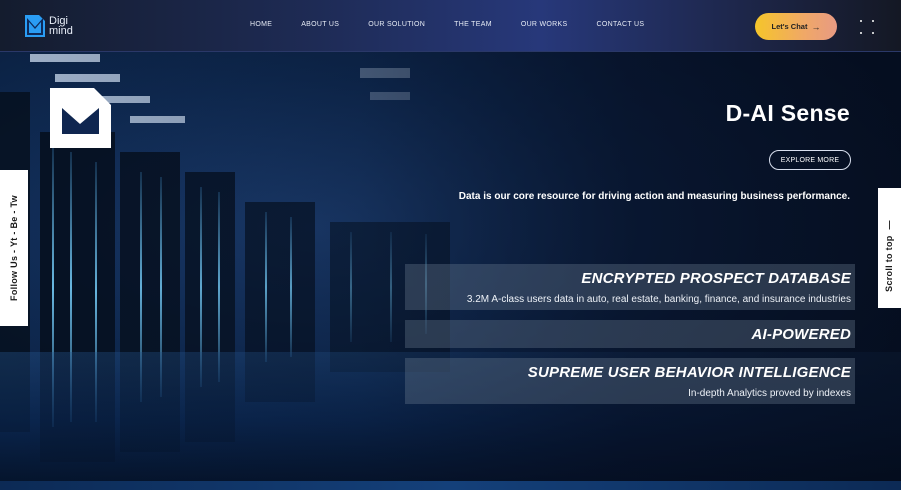  I want to click on brand-name: Digi mind, so click(61, 26).